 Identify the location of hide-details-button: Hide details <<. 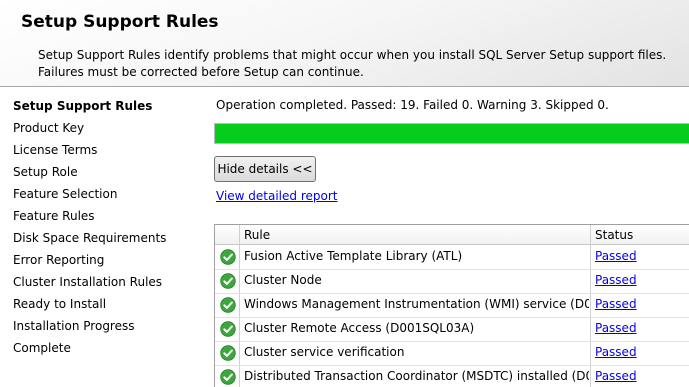
(265, 169).